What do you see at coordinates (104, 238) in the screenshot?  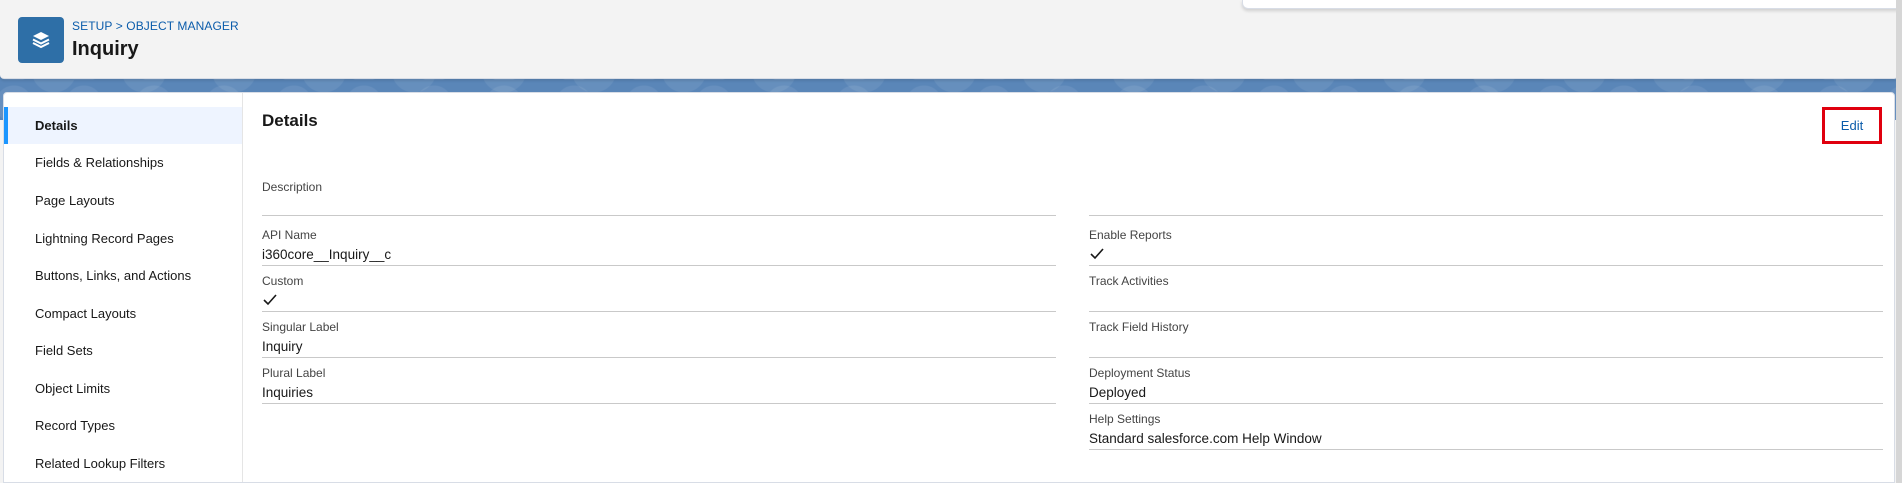 I see `sidebar-item-label: Lightning Record Pages` at bounding box center [104, 238].